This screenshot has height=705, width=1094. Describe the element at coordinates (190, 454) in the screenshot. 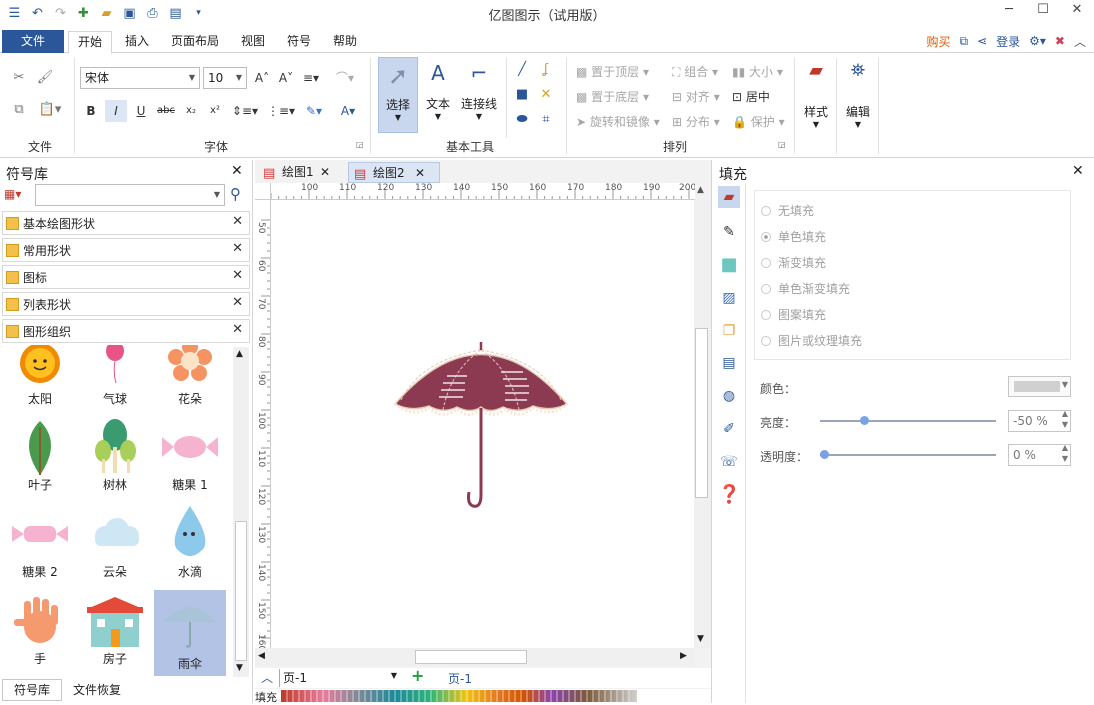

I see `shape-candy-1: 糖果 1` at that location.